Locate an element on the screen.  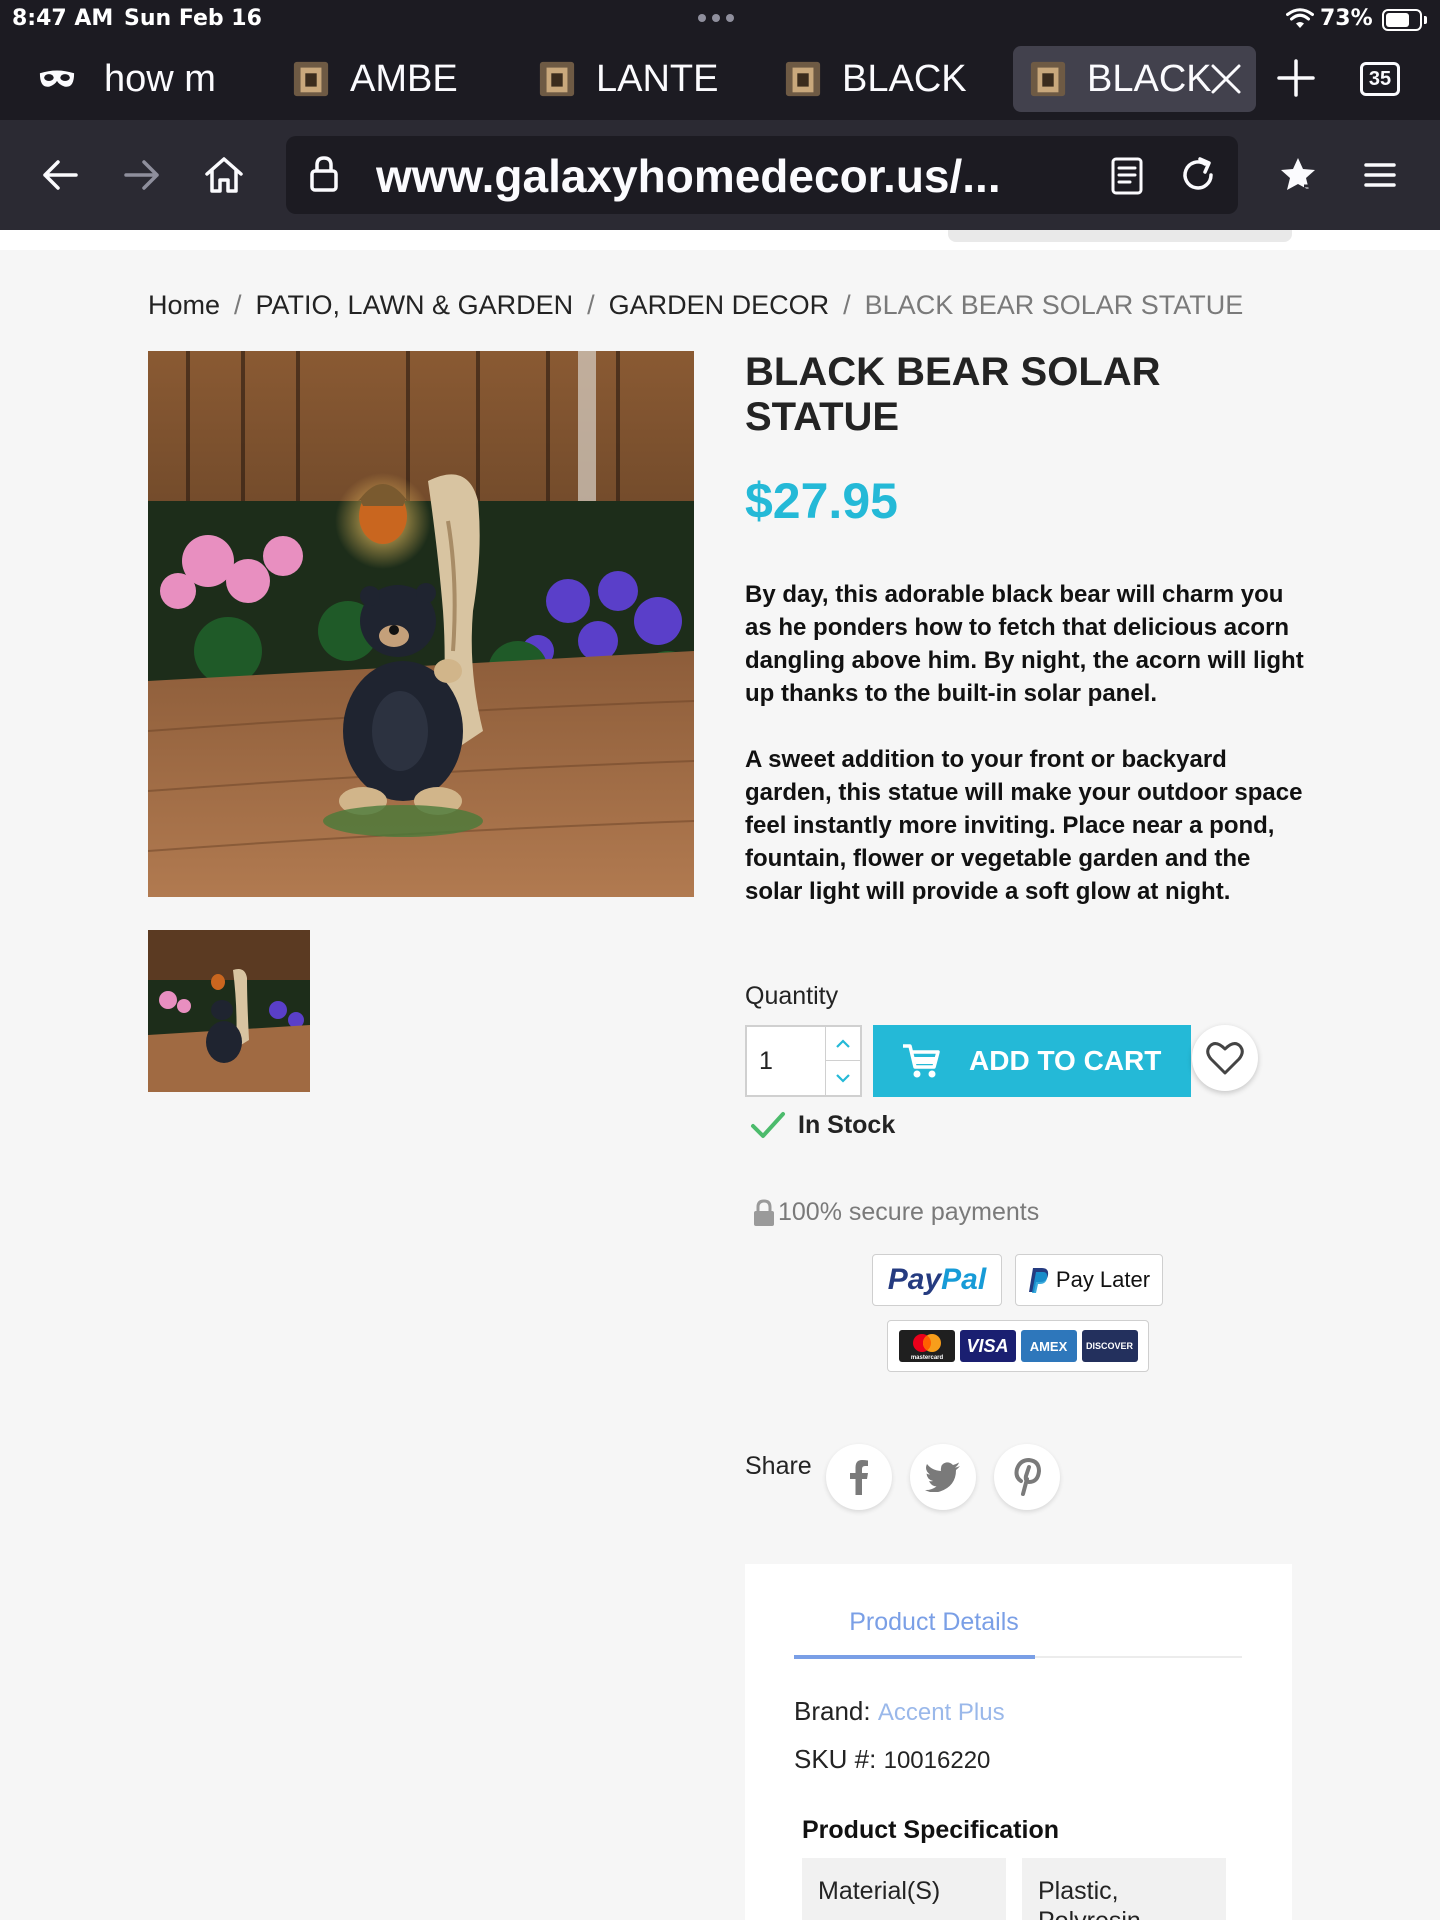
tab-private: how m is located at coordinates (133, 79).